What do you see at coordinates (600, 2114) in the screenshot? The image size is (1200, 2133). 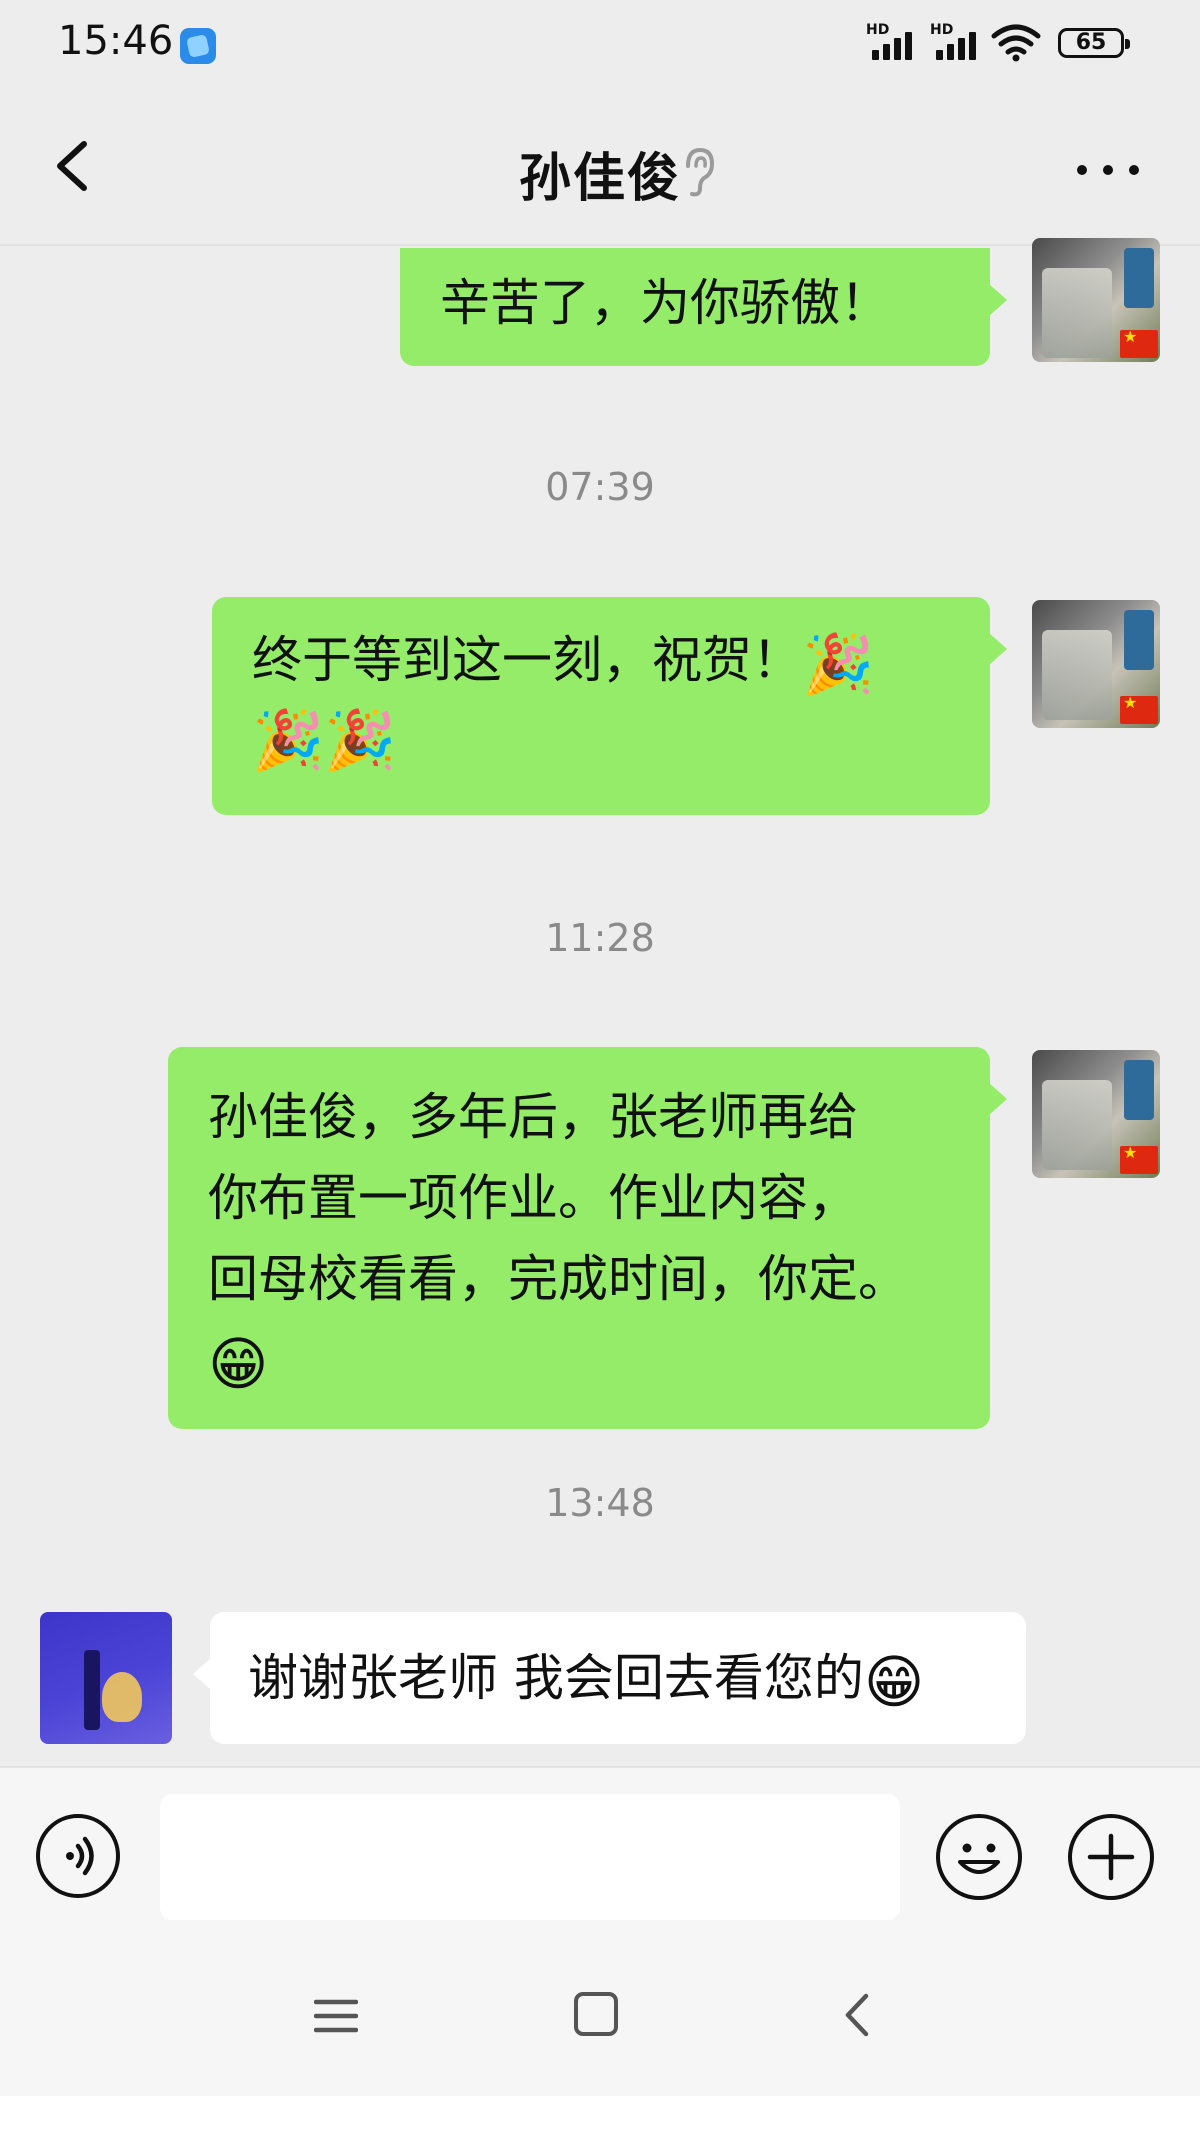 I see `bottom-strip` at bounding box center [600, 2114].